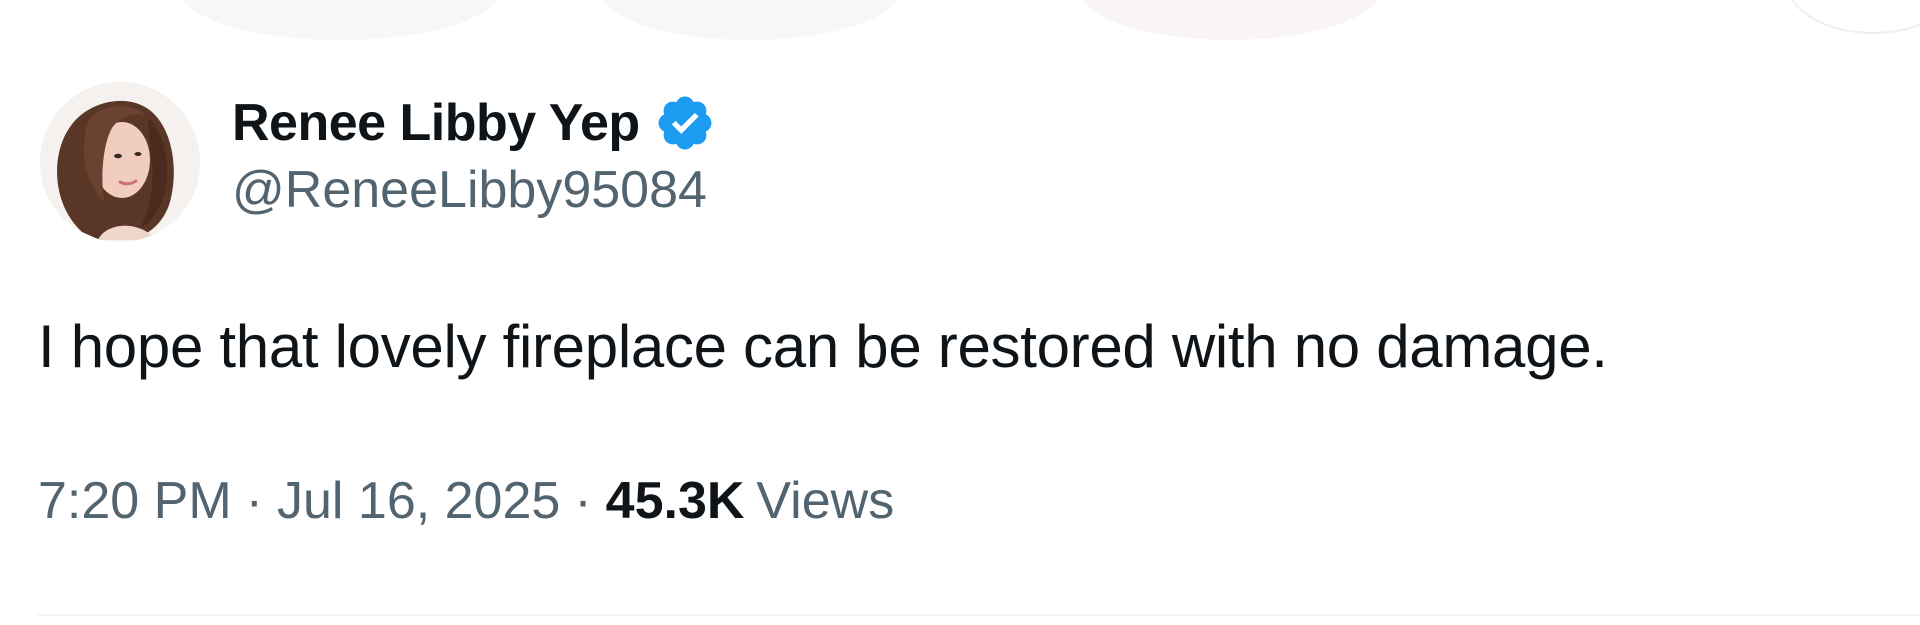  Describe the element at coordinates (1853, 17) in the screenshot. I see `cutoff-content-ring` at that location.